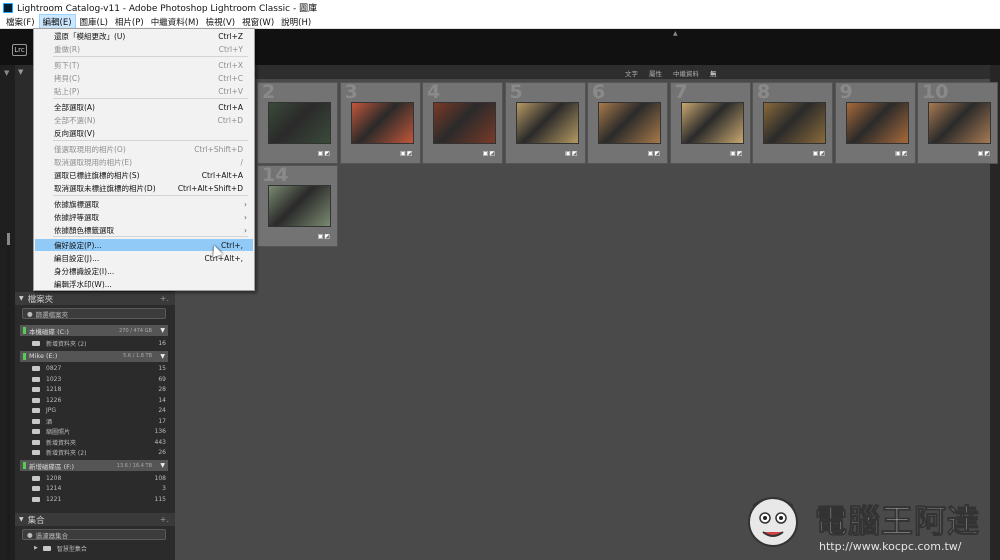 The image size is (1000, 560). I want to click on folder-icon, so click(36, 499).